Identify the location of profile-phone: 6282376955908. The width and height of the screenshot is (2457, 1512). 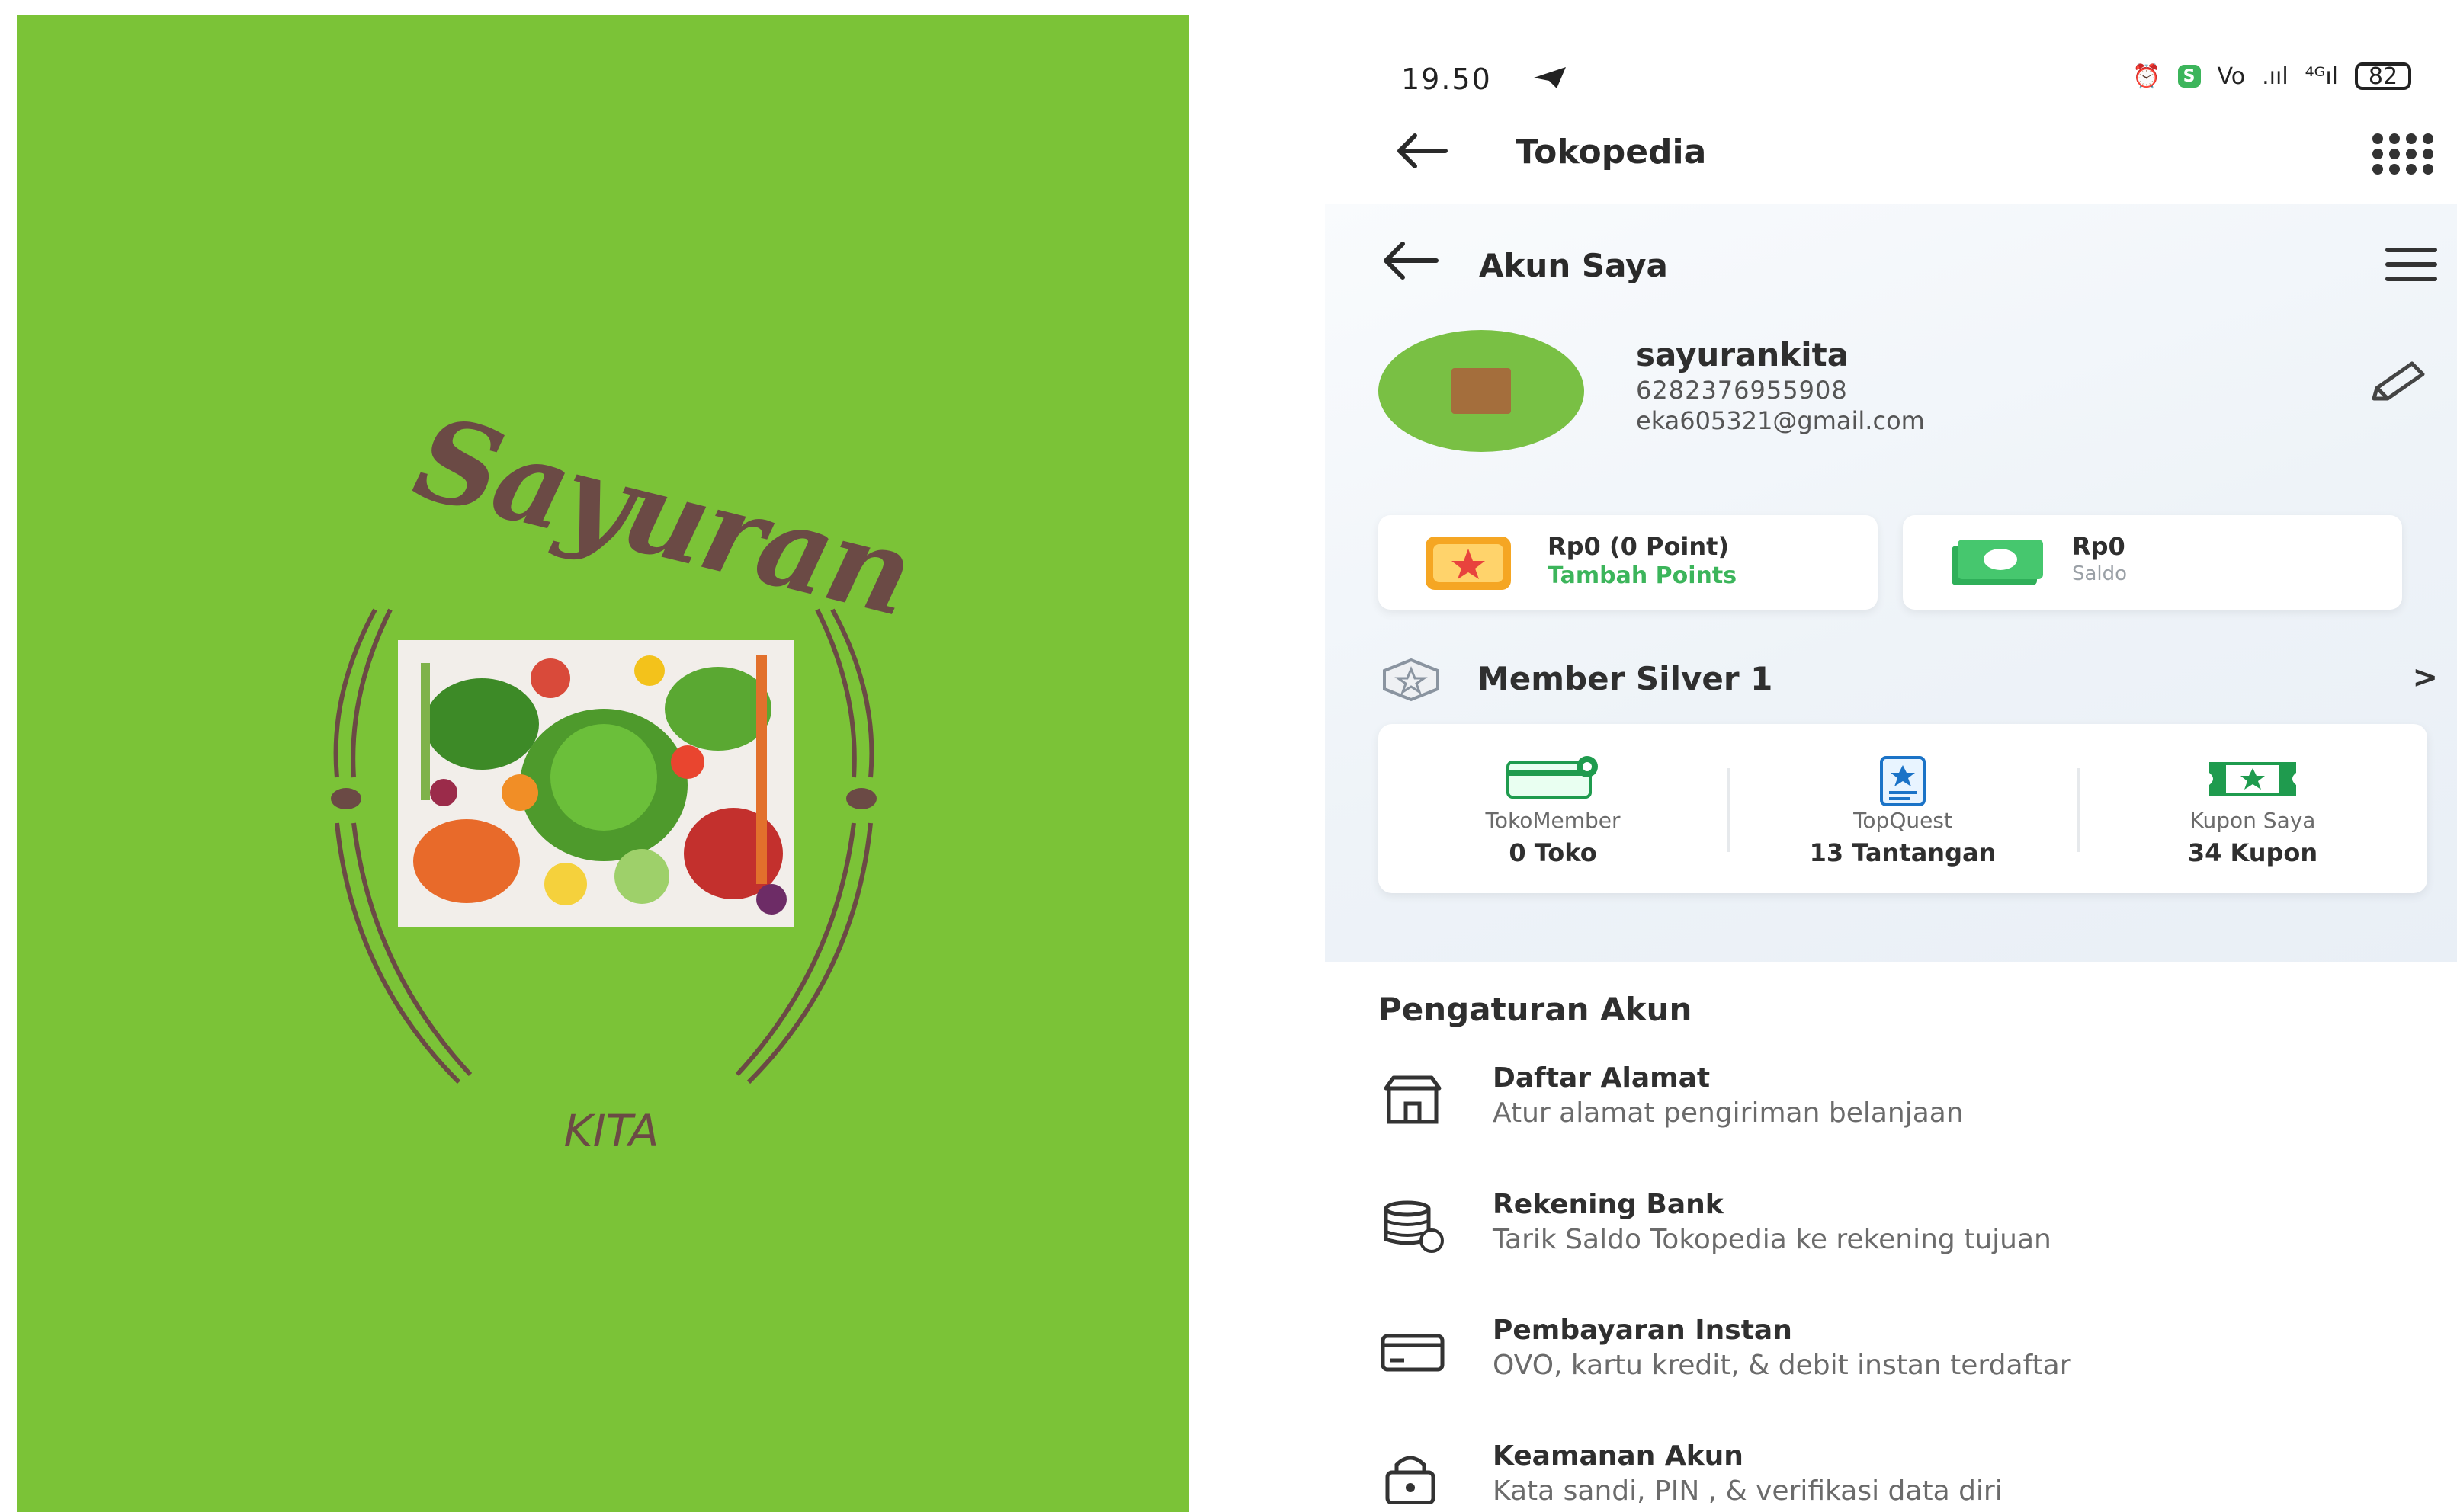
(1742, 390).